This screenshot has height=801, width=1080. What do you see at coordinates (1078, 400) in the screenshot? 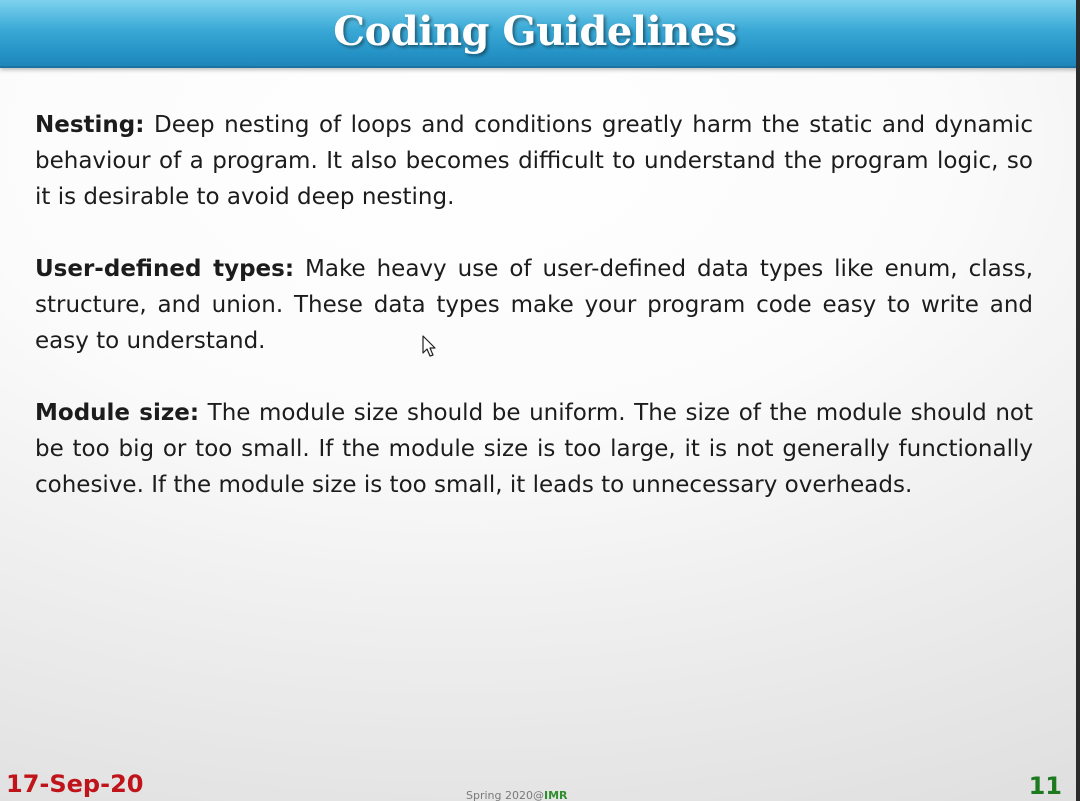
I see `window-edge` at bounding box center [1078, 400].